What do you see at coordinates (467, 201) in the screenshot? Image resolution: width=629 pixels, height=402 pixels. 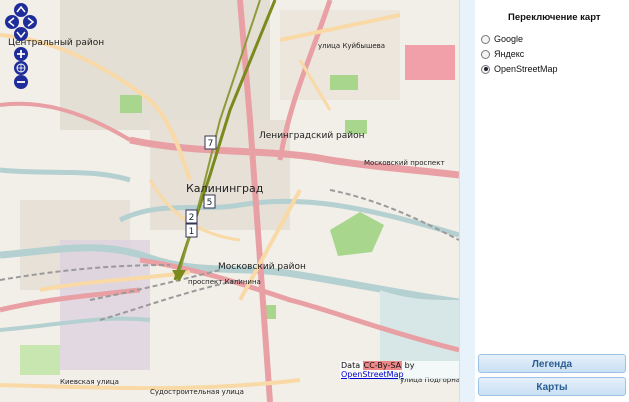 I see `panel-stripe` at bounding box center [467, 201].